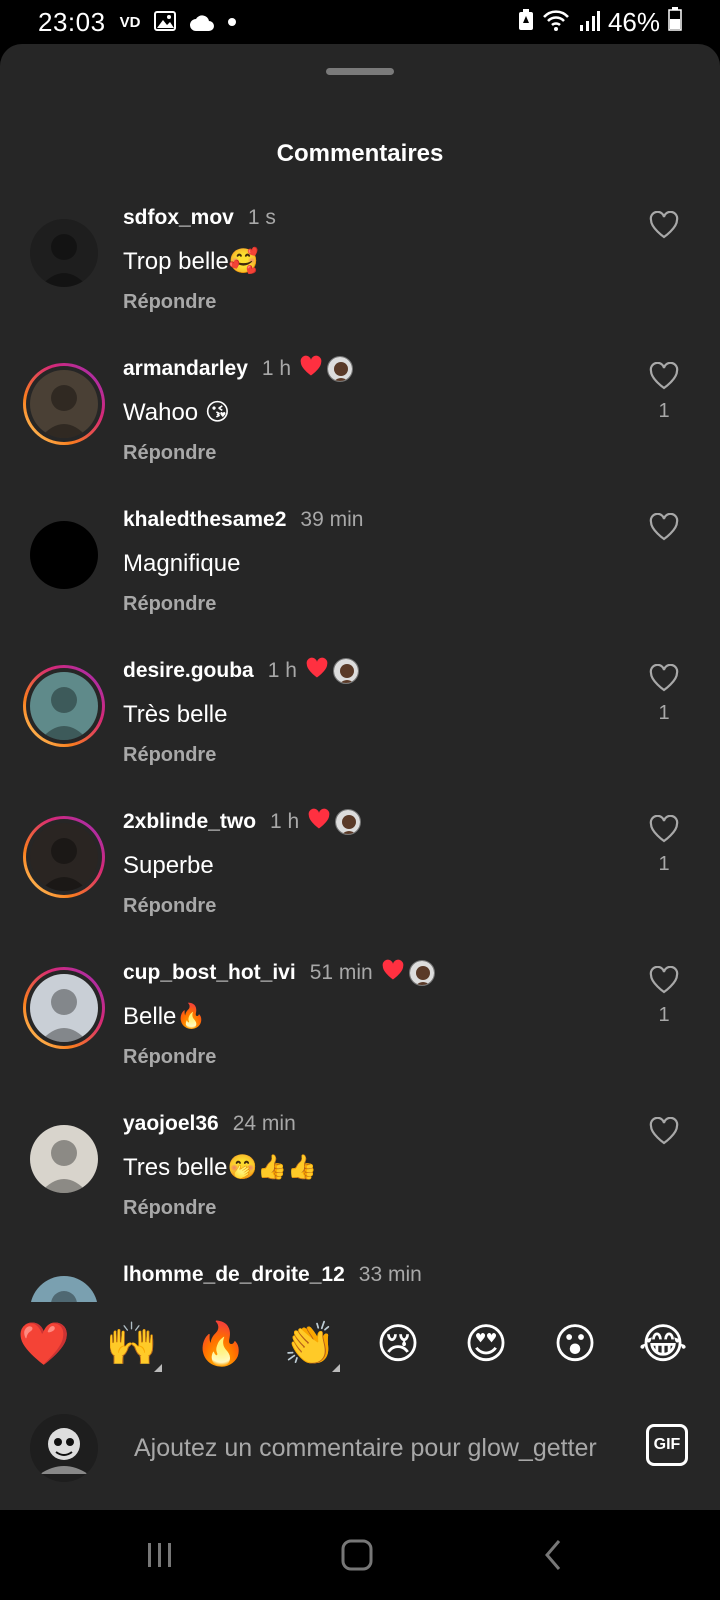 Image resolution: width=720 pixels, height=1600 pixels. I want to click on comment-username: armandarley, so click(185, 369).